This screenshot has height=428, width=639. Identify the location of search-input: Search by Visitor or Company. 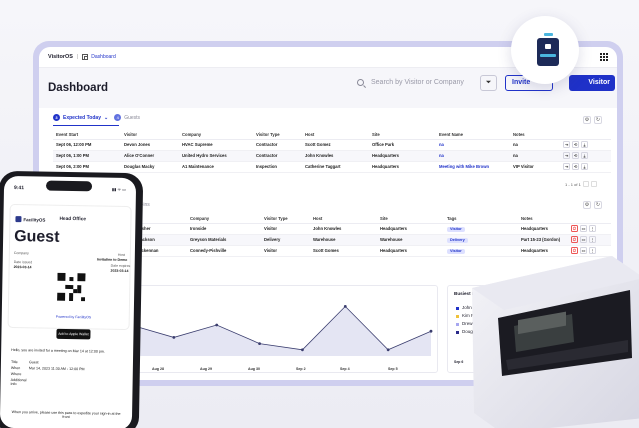
(410, 82).